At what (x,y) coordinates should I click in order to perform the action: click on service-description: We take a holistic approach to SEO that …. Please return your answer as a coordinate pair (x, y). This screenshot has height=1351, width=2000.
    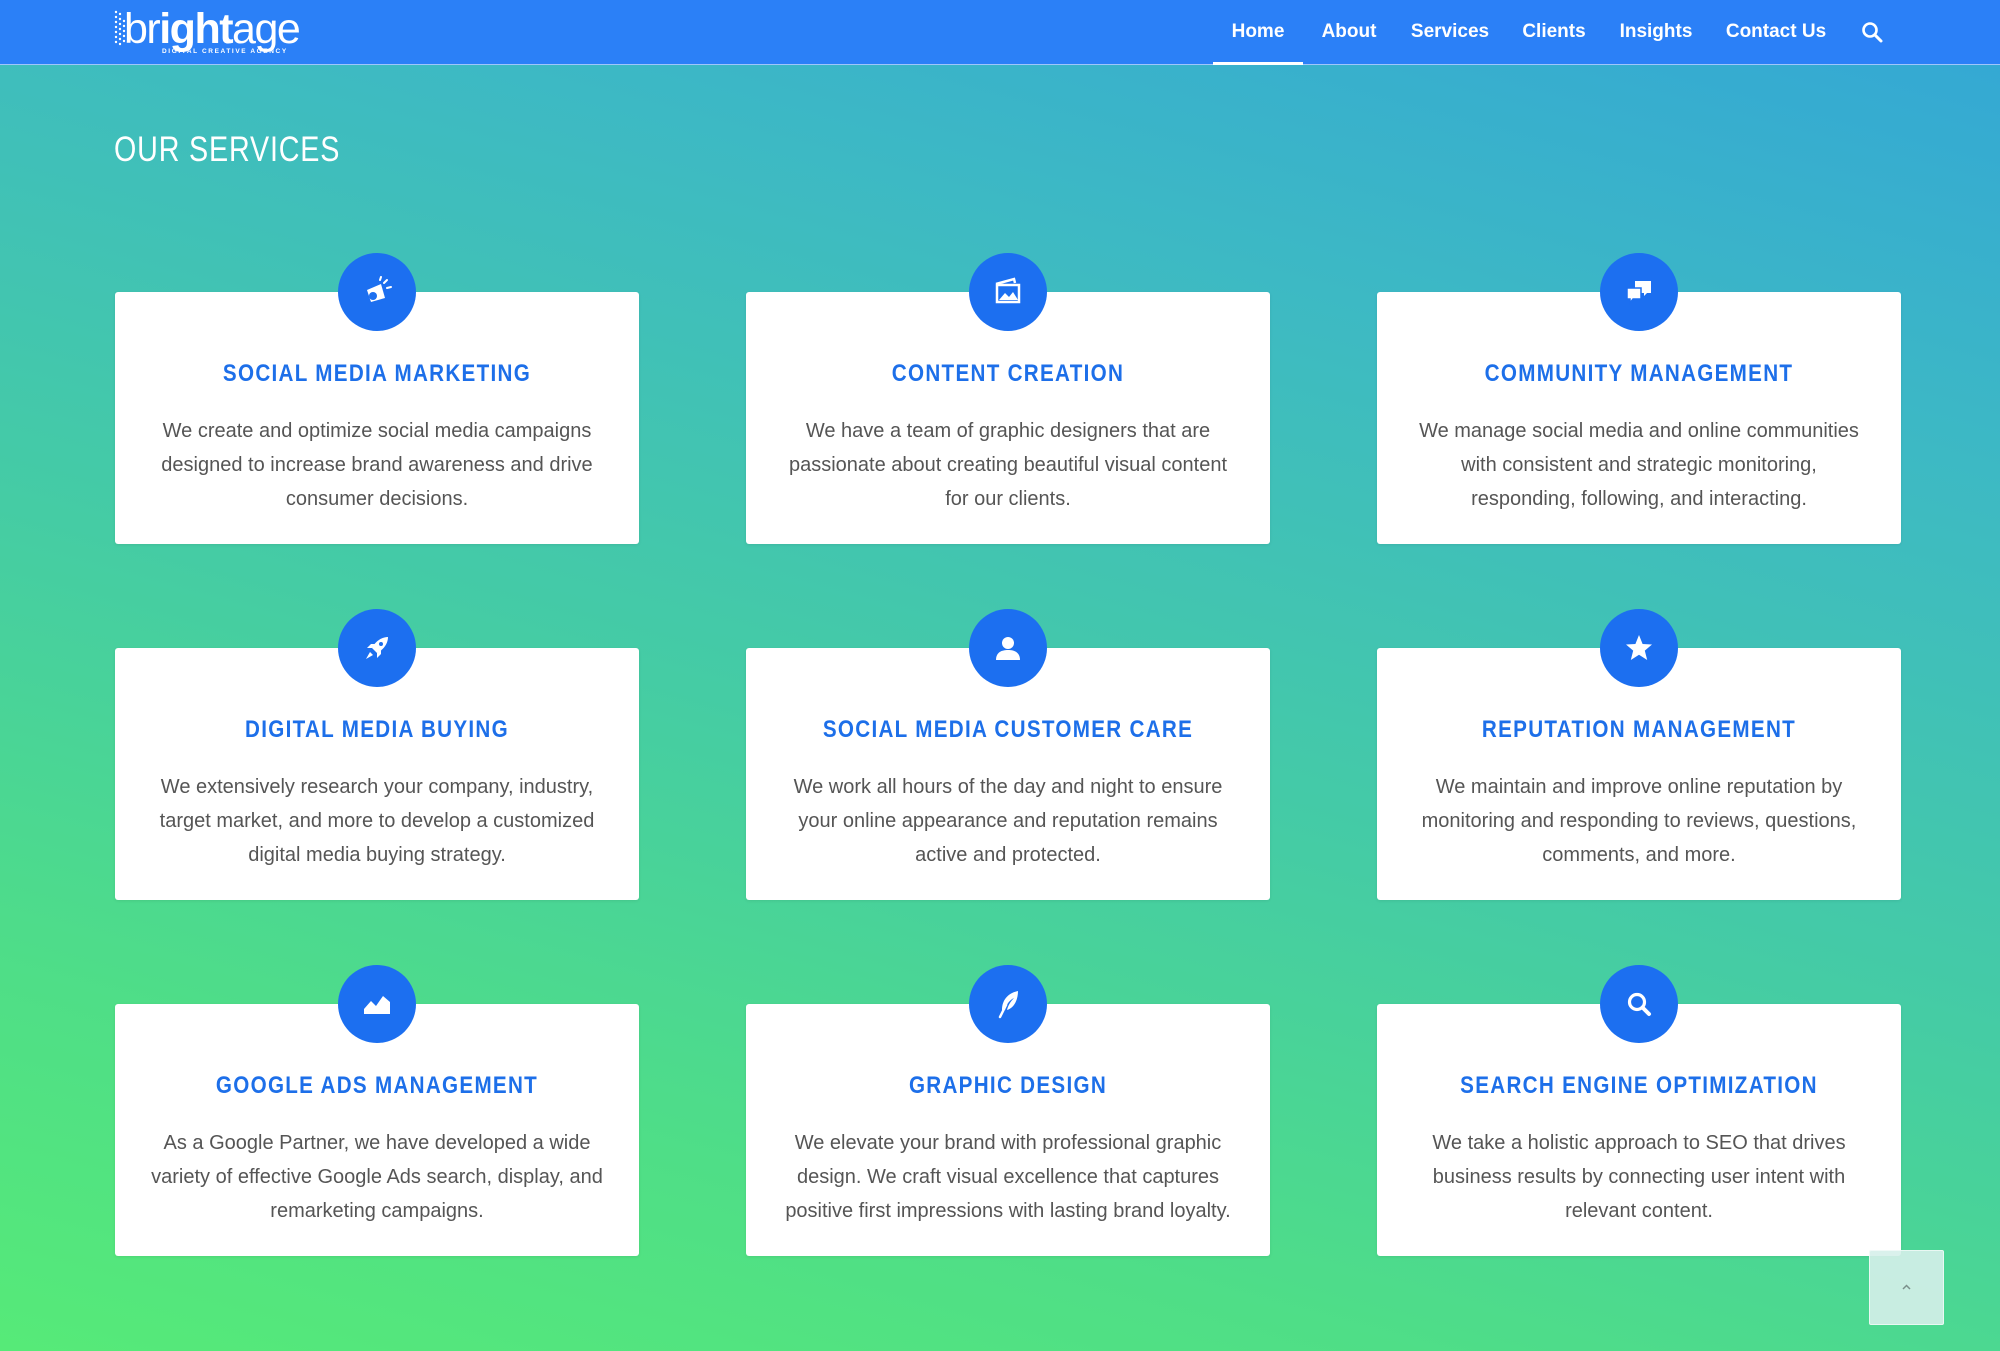
    Looking at the image, I should click on (1639, 1177).